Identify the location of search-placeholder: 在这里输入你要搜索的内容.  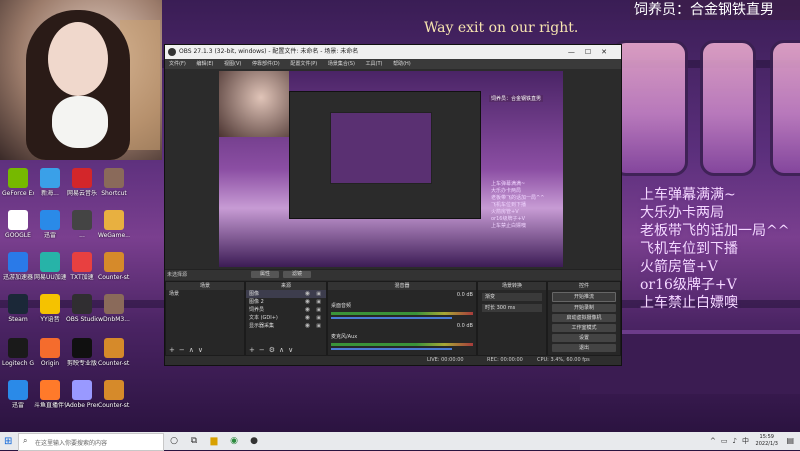
(71, 443).